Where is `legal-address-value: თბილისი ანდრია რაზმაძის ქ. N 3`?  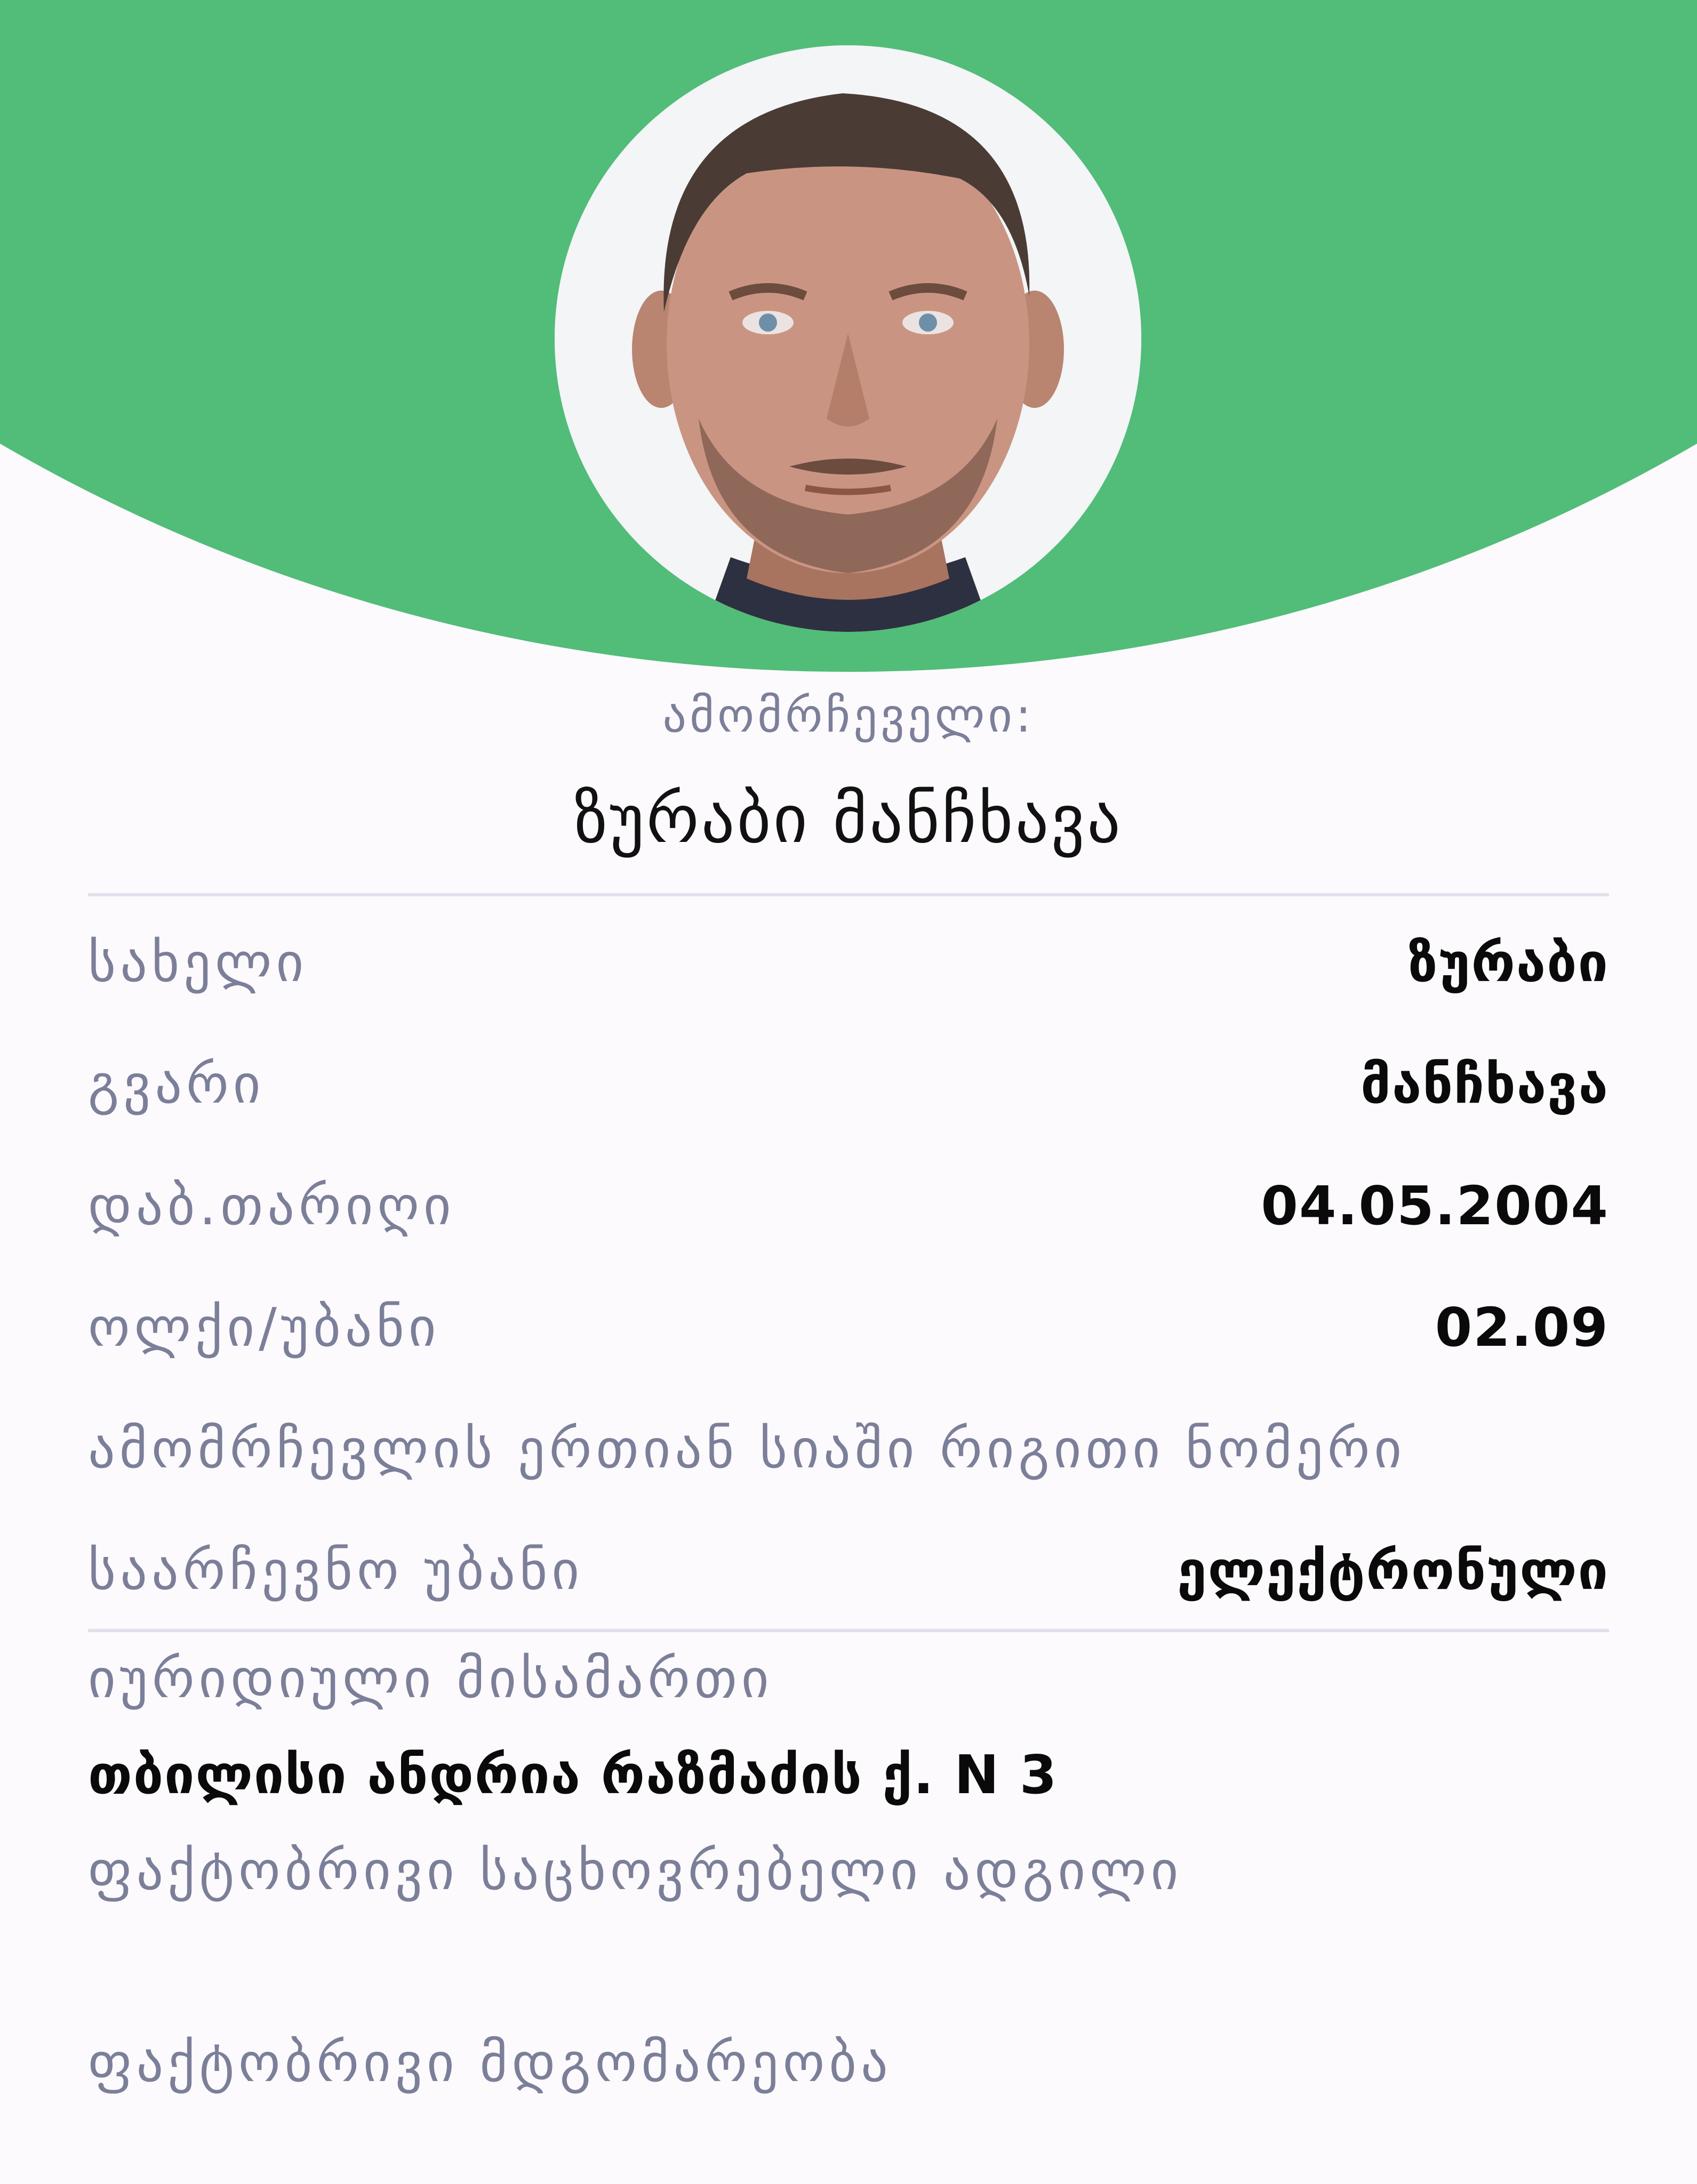 legal-address-value: თბილისი ანდრია რაზმაძის ქ. N 3 is located at coordinates (573, 1775).